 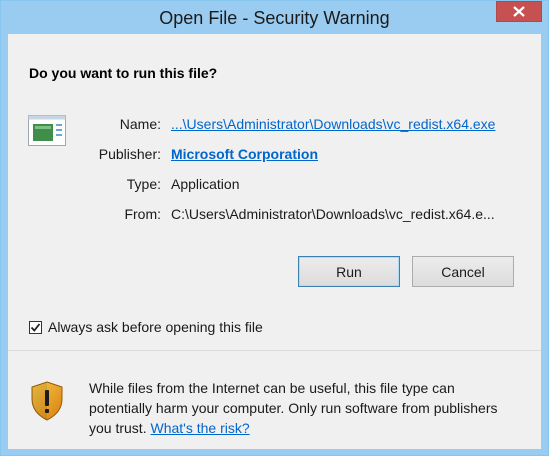 I want to click on always-ask-option: Always ask before opening this file, so click(x=146, y=327).